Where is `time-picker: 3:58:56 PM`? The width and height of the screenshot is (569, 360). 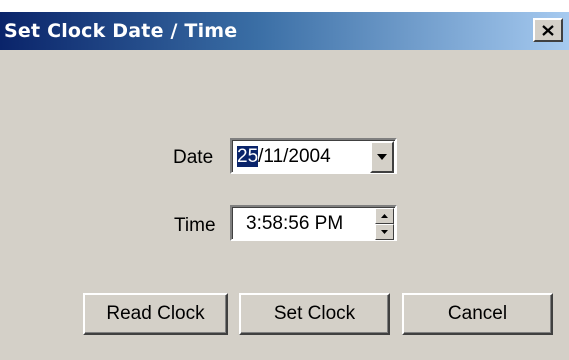 time-picker: 3:58:56 PM is located at coordinates (313, 223).